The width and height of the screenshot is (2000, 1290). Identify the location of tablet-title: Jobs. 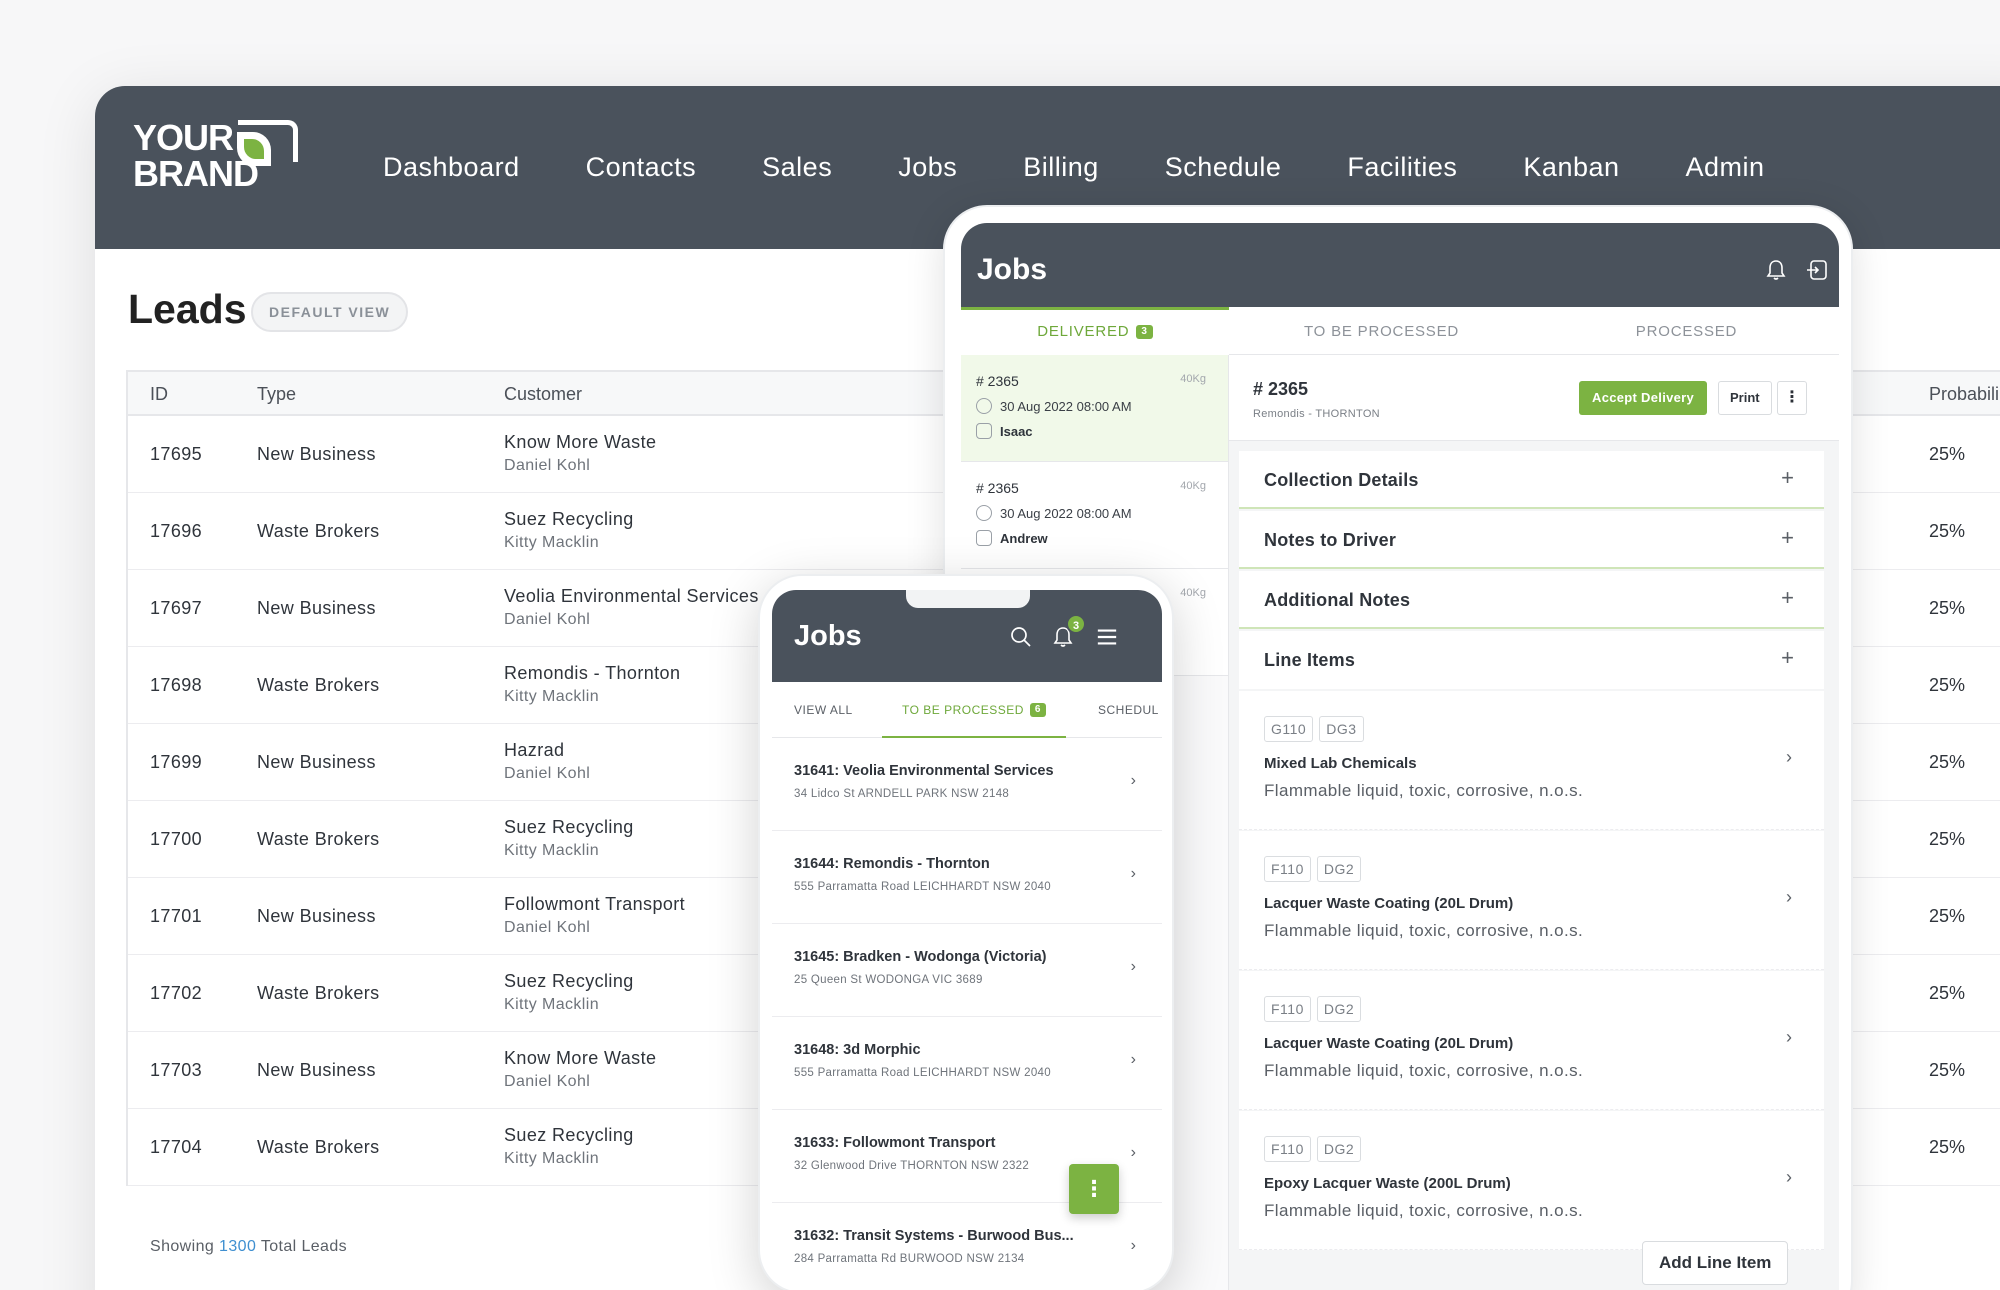
(1012, 269).